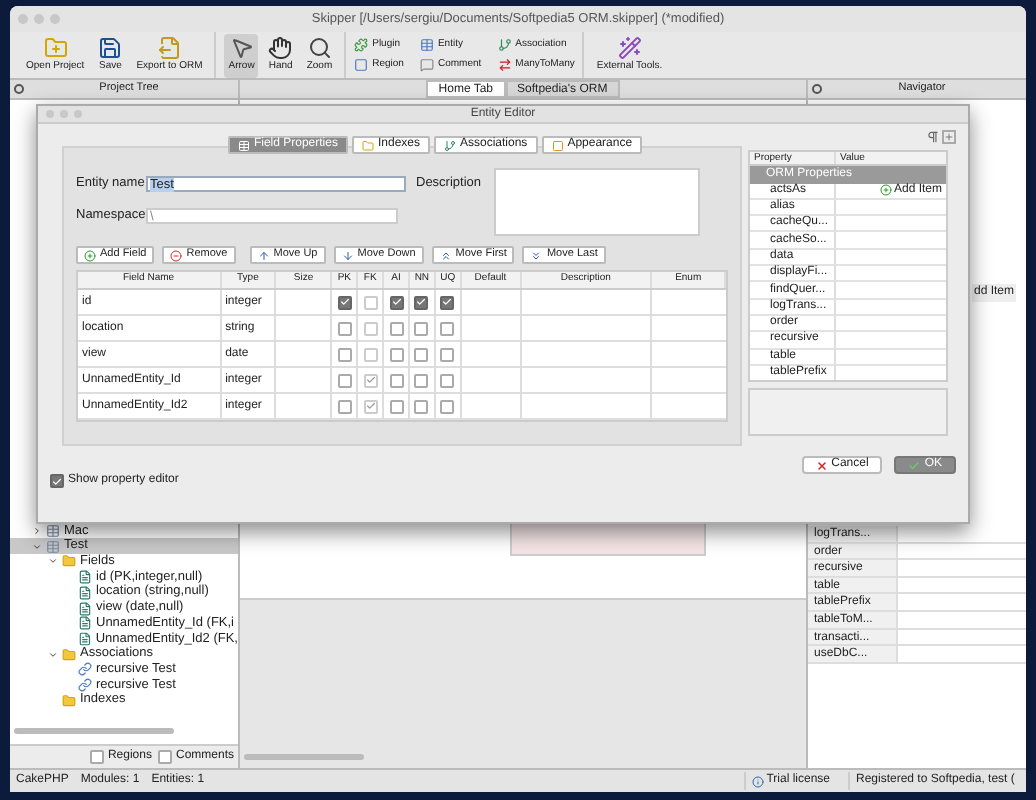  I want to click on table-icon, so click(426, 45).